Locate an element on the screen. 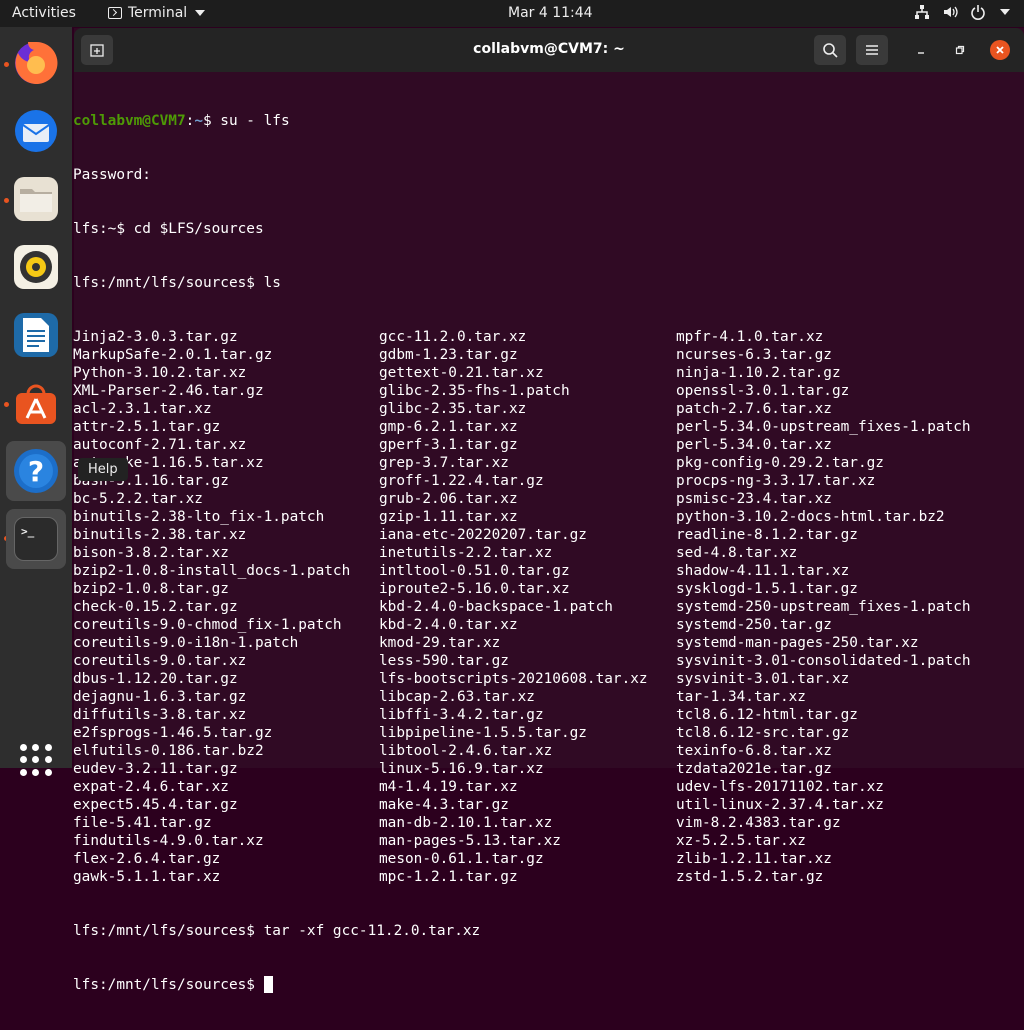 Image resolution: width=1024 pixels, height=1030 pixels. file-entry: gzip-1.11.tar.xz is located at coordinates (448, 517).